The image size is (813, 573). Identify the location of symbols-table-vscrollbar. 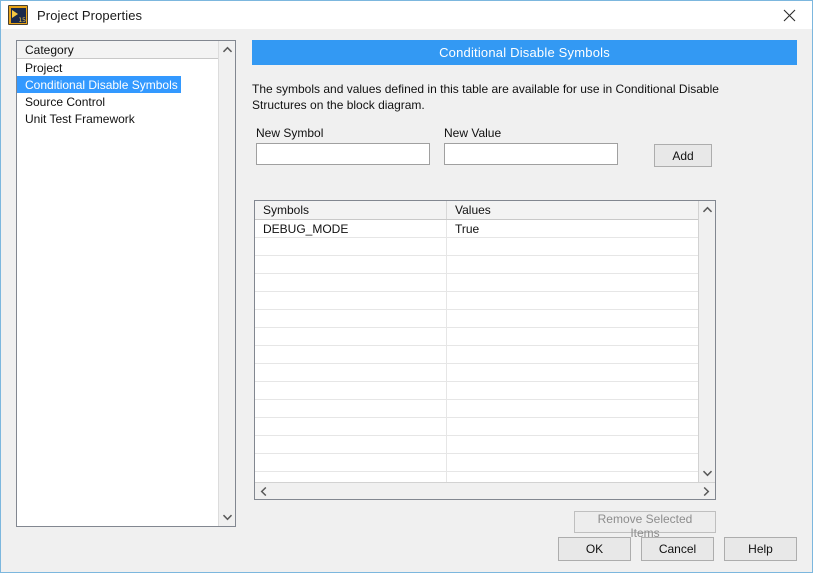
(706, 341).